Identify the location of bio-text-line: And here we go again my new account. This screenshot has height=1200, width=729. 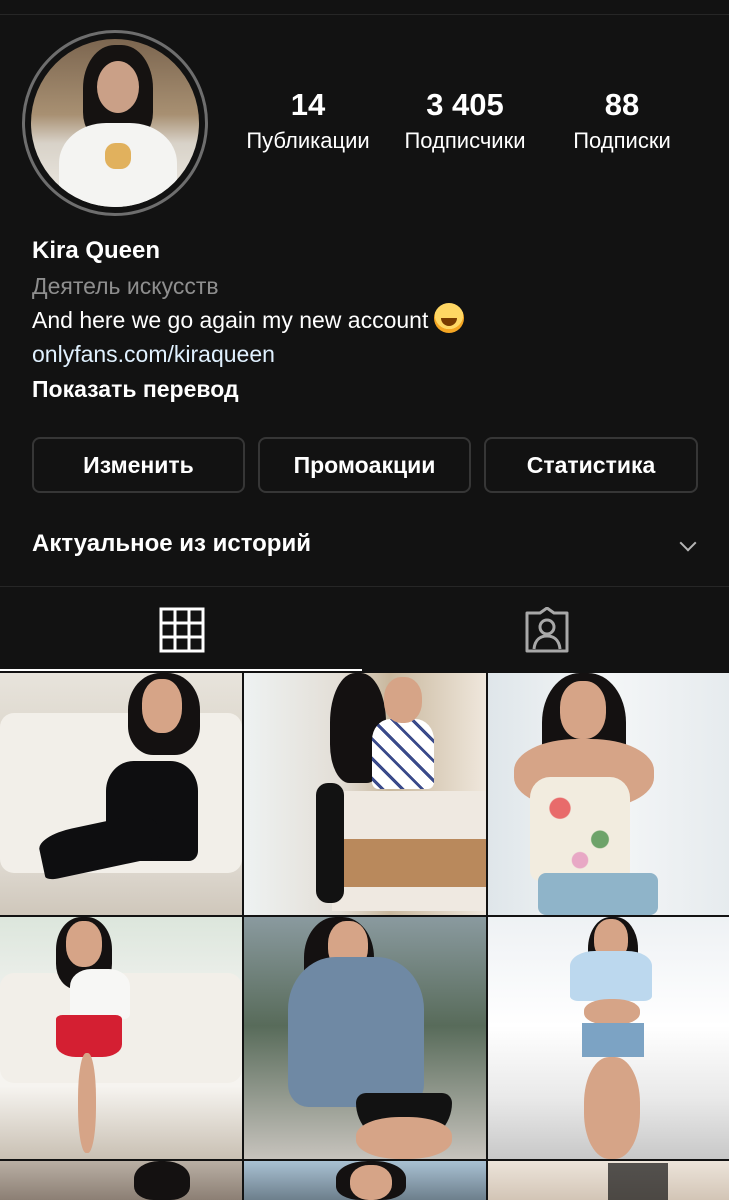
(372, 320).